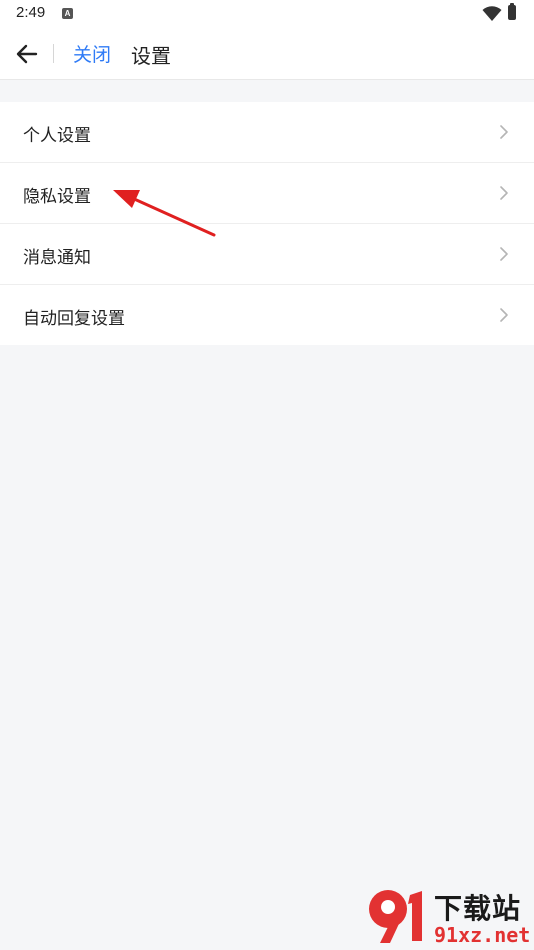 The width and height of the screenshot is (534, 950). I want to click on menu-item-auto-reply-settings: 自动回复设置, so click(267, 315).